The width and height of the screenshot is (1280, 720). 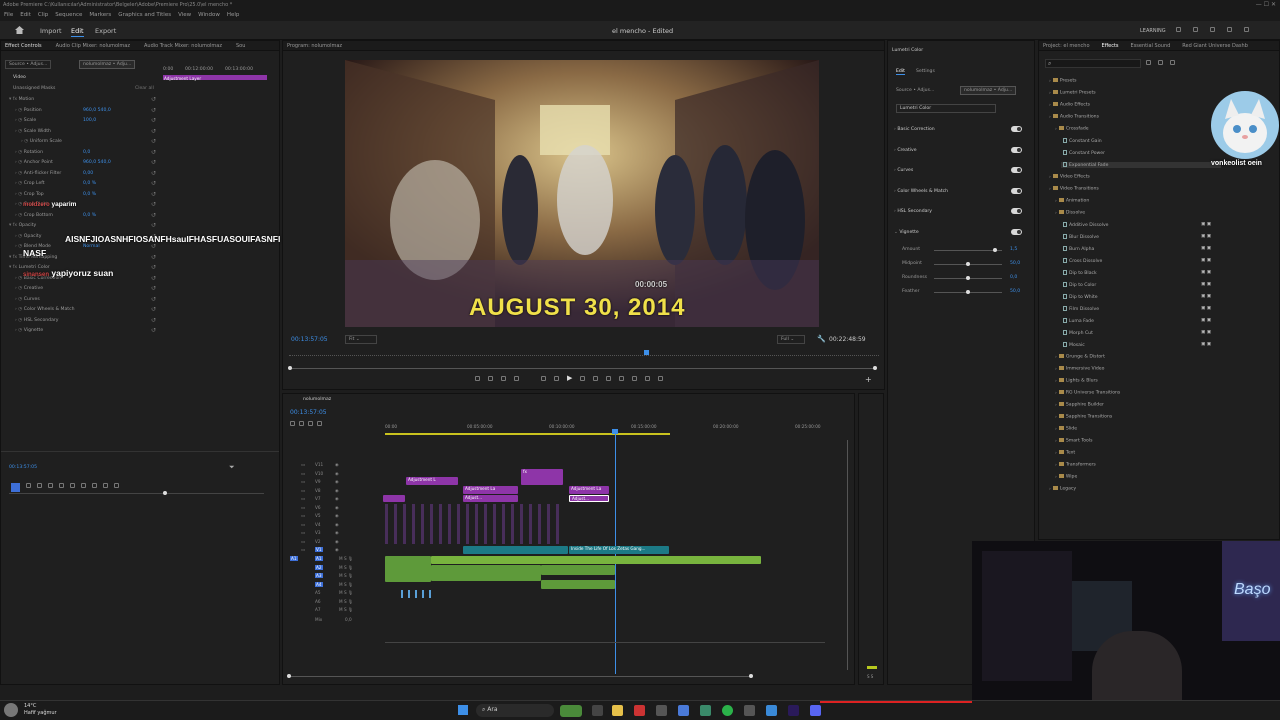 I want to click on zoom-end-handle, so click(x=875, y=368).